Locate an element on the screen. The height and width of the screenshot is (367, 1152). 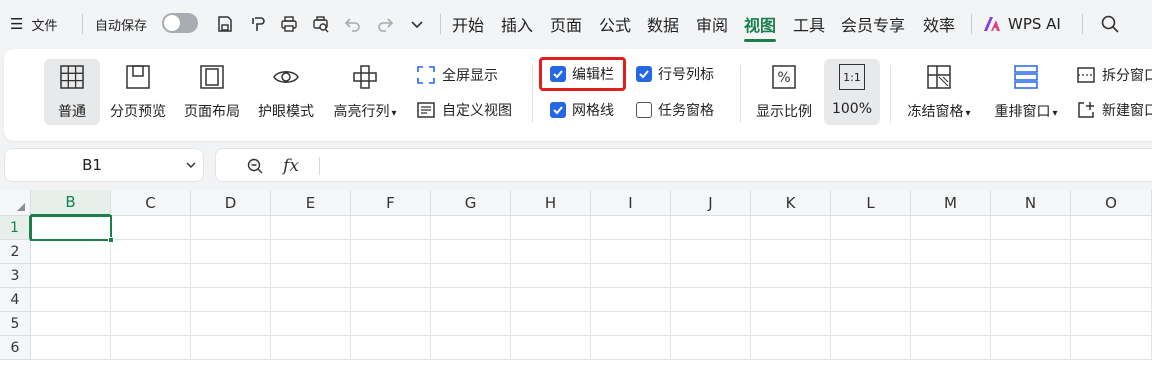
active-cell-b1 is located at coordinates (72, 229).